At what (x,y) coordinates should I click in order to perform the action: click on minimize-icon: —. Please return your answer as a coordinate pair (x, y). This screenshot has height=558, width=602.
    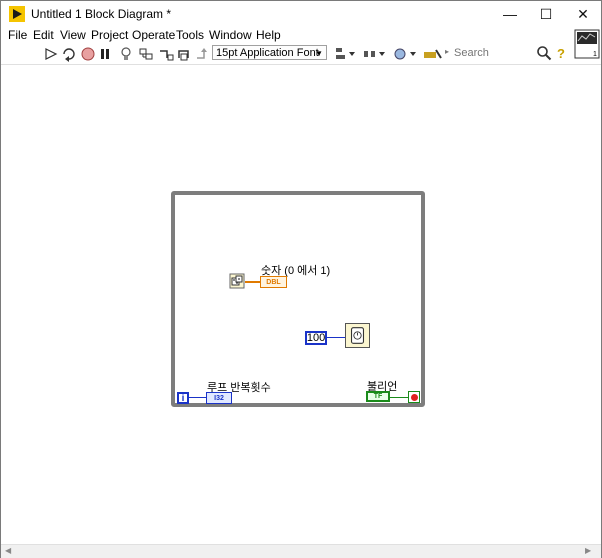
    Looking at the image, I should click on (510, 14).